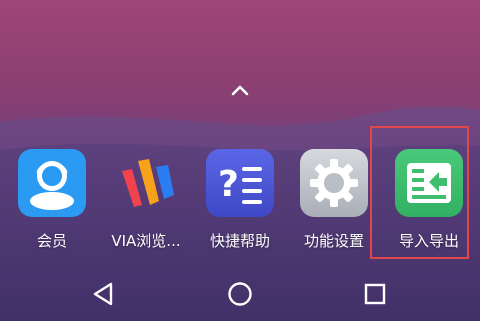  Describe the element at coordinates (51, 241) in the screenshot. I see `app-member-label: 会员` at that location.